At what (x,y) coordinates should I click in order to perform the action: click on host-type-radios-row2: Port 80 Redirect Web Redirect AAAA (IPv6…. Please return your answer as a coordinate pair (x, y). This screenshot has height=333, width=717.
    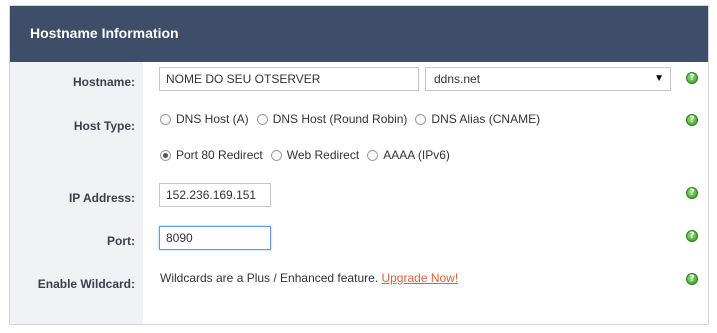
    Looking at the image, I should click on (309, 155).